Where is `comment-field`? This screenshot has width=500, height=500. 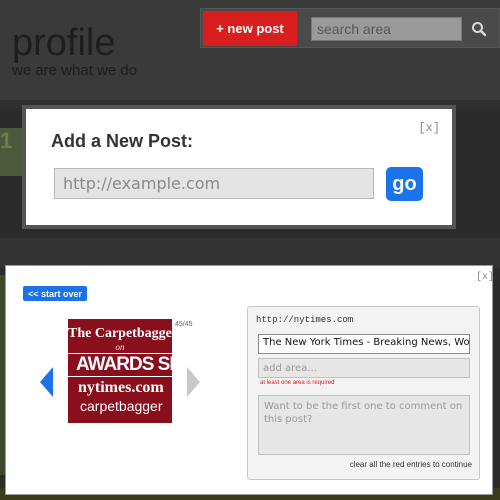
comment-field is located at coordinates (364, 425).